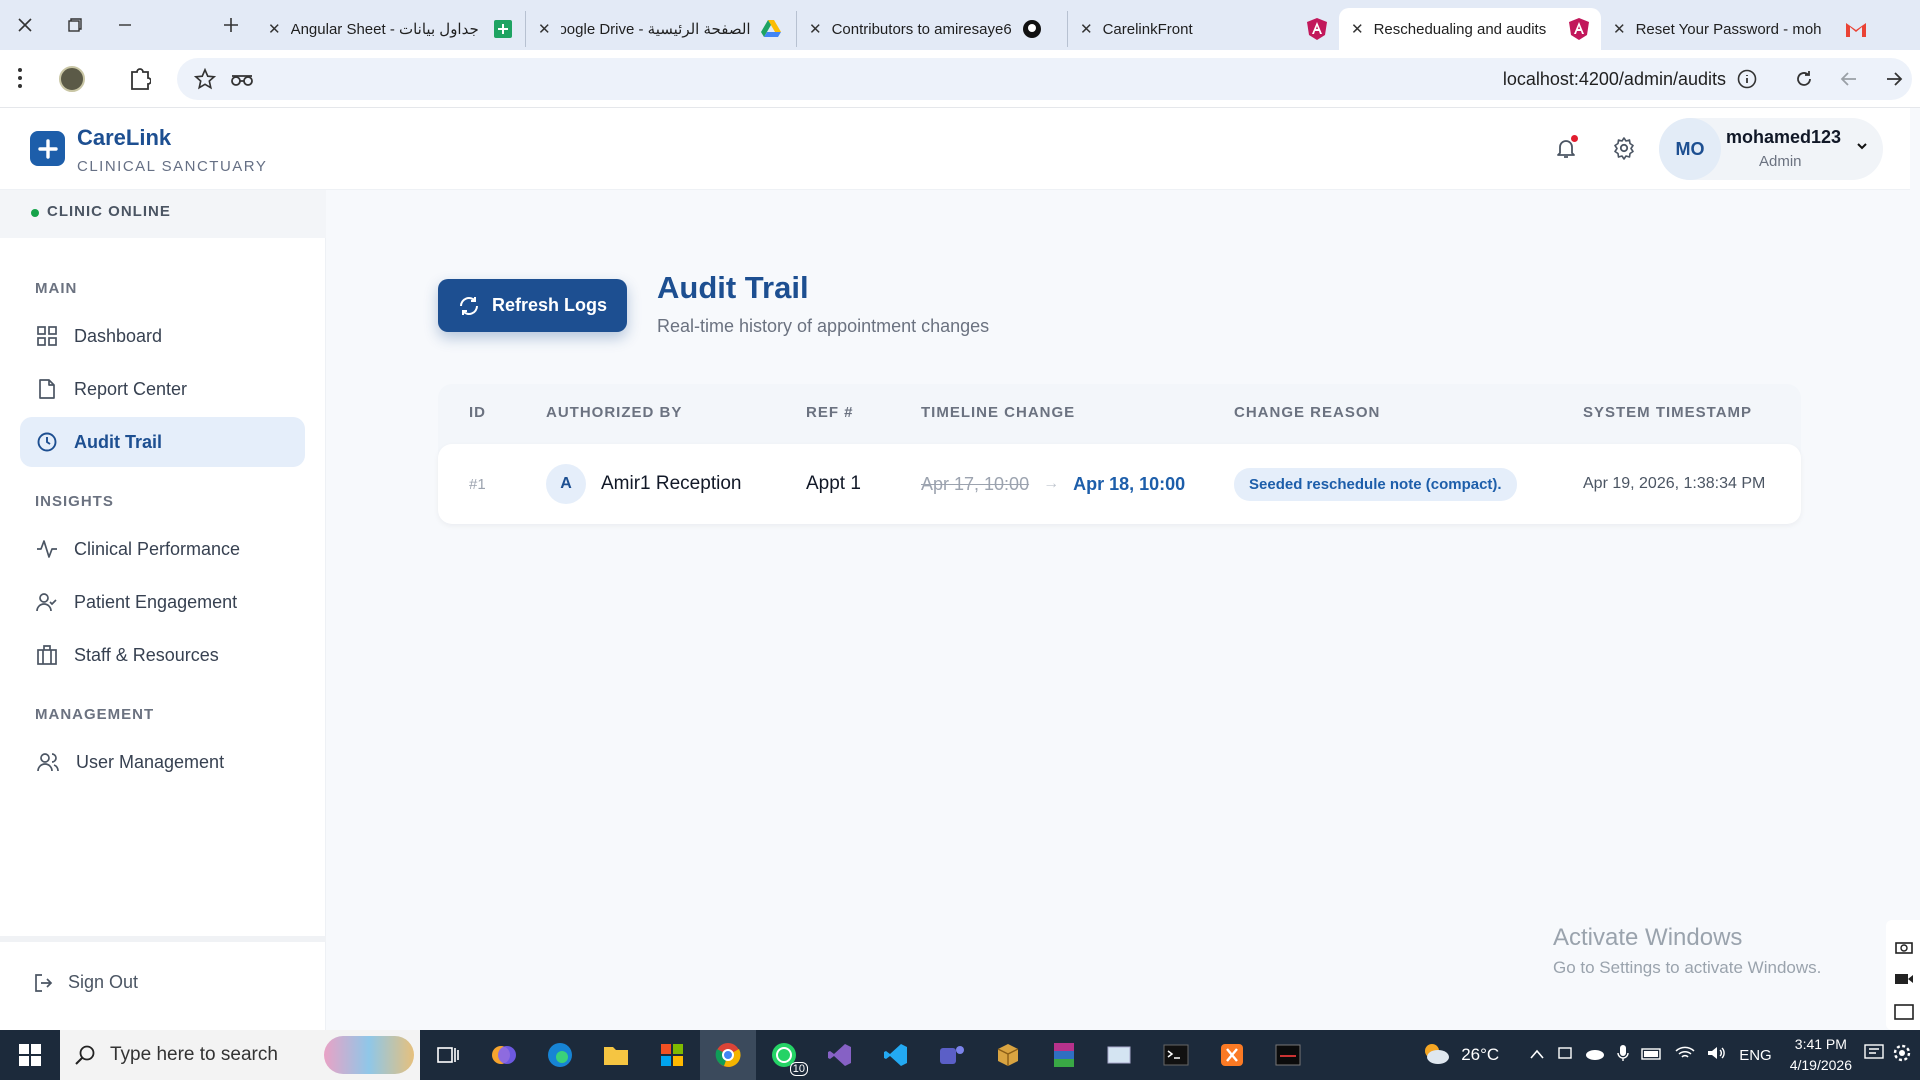 Image resolution: width=1920 pixels, height=1080 pixels. What do you see at coordinates (830, 412) in the screenshot?
I see `column-header-ref: REF #` at bounding box center [830, 412].